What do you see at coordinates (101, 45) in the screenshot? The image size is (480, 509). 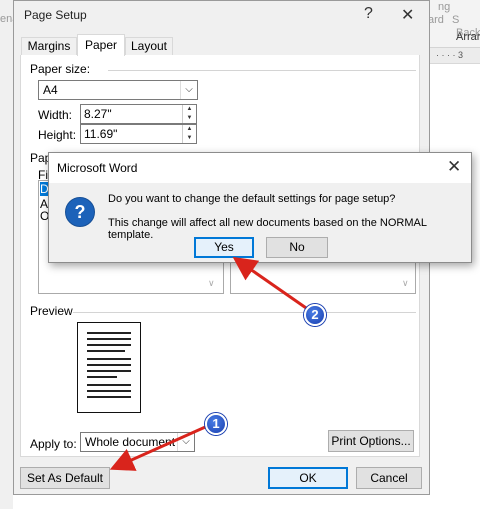 I see `tab-paper: Paper` at bounding box center [101, 45].